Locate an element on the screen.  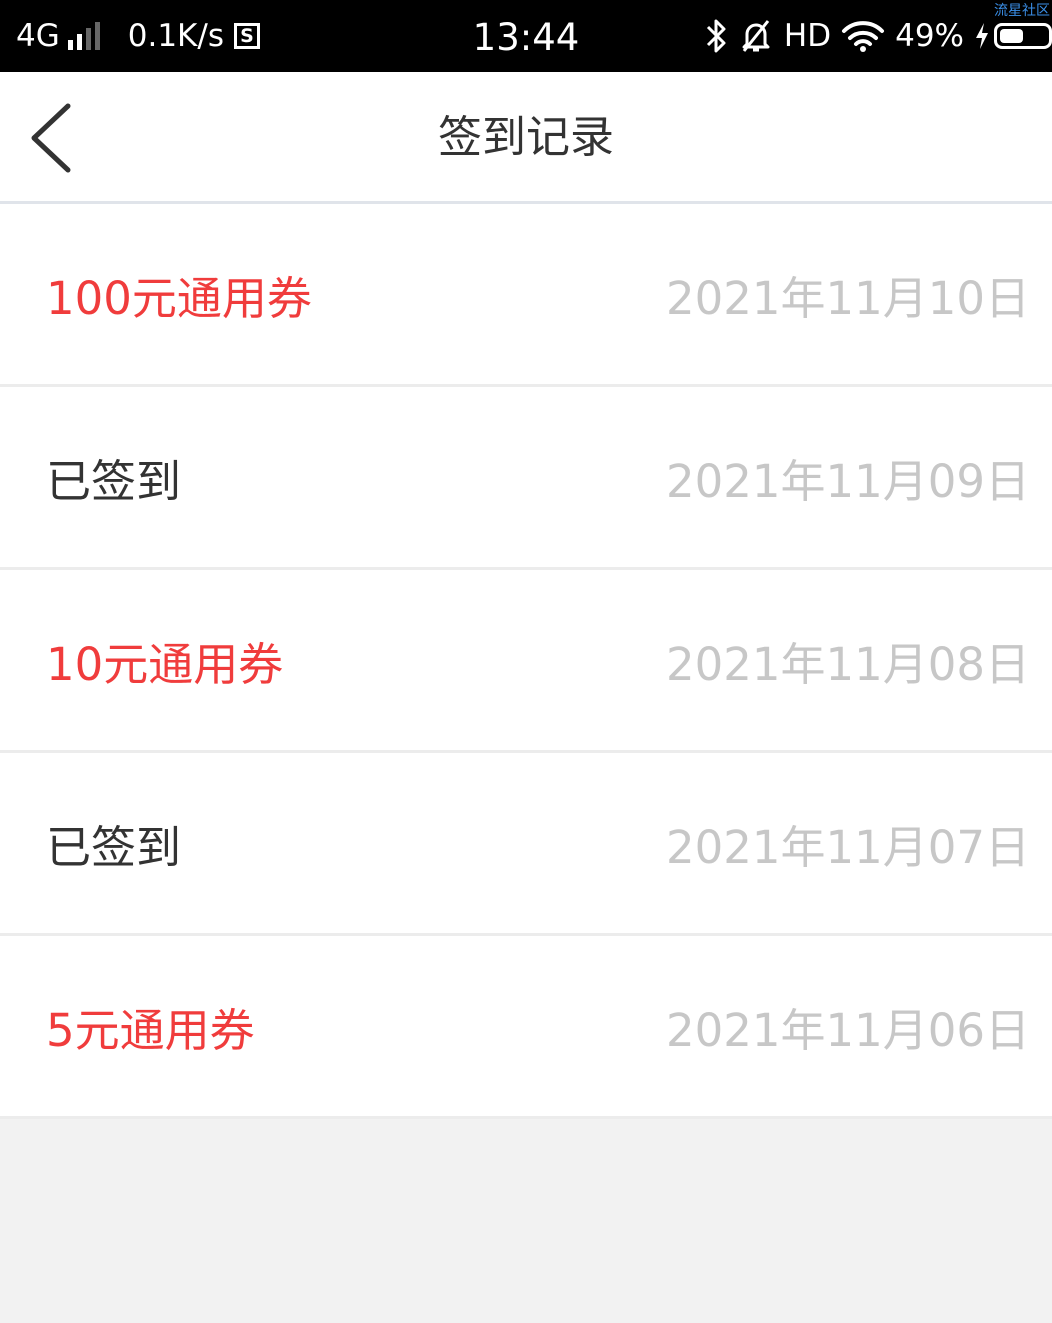
record-row: 5元通用券 2021年11月06日 is located at coordinates (526, 1027).